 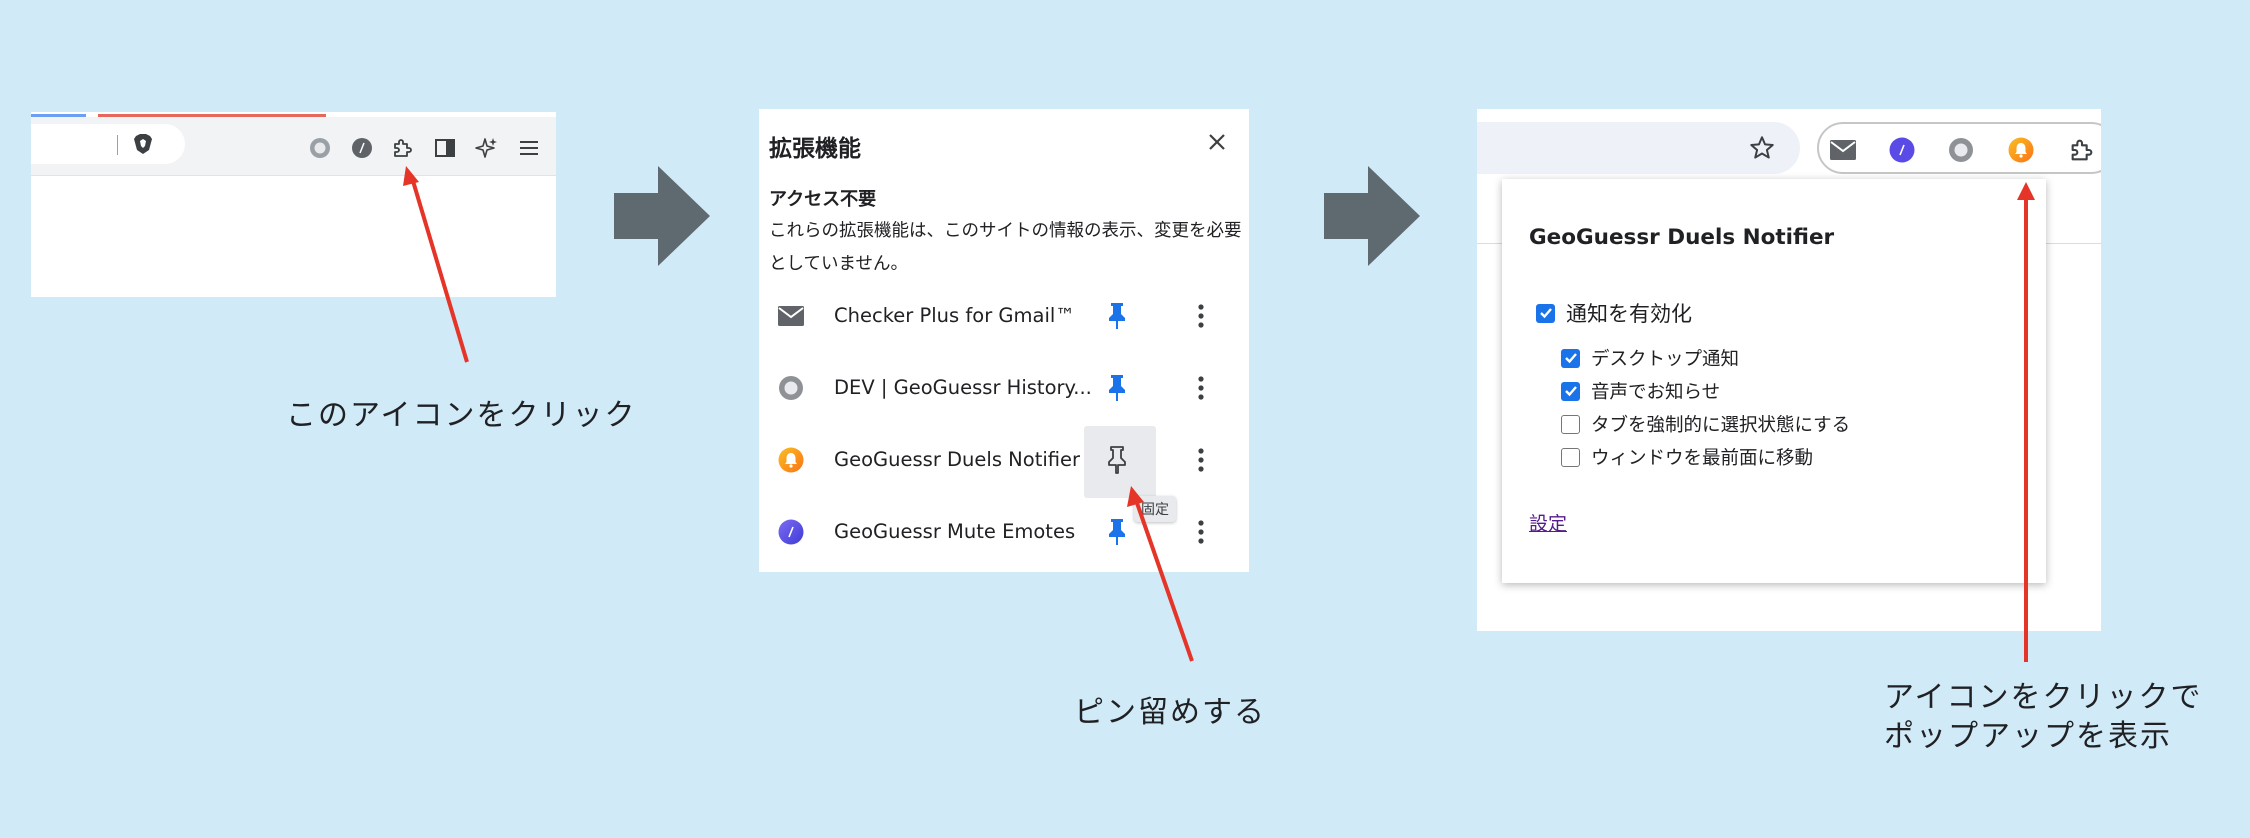 I want to click on step3-caption: アイコンをクリックで ポップアップを表示, so click(x=2043, y=717).